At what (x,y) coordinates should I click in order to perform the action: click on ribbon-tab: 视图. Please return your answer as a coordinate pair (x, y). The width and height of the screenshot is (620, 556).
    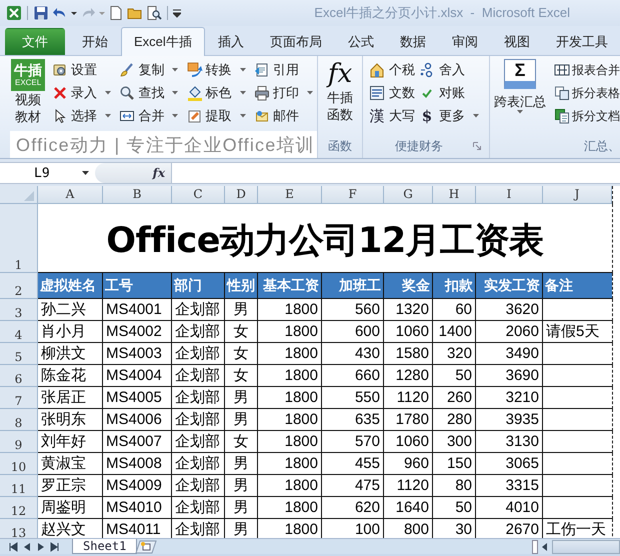
    Looking at the image, I should click on (516, 41).